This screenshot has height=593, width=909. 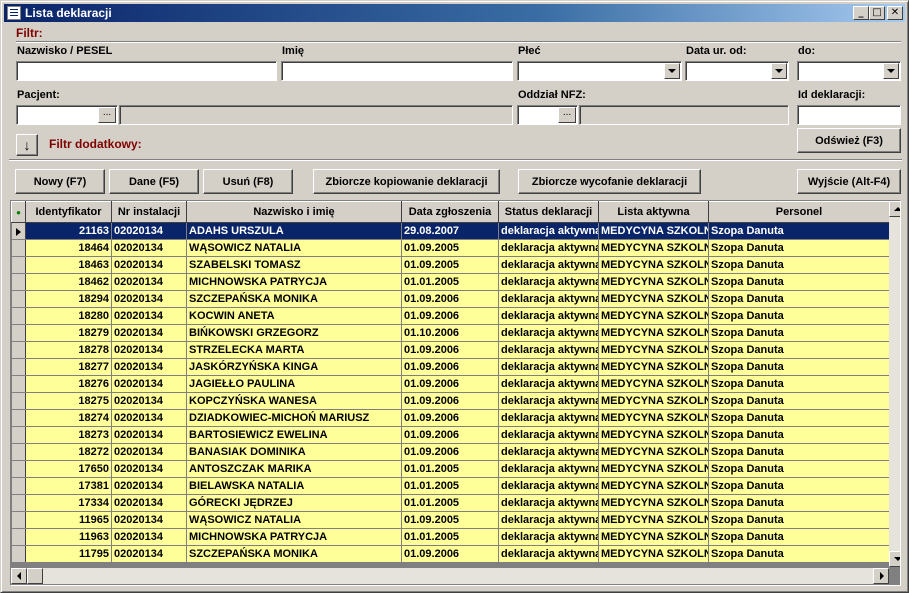 I want to click on cell-identyfikator: 18463, so click(x=68, y=265).